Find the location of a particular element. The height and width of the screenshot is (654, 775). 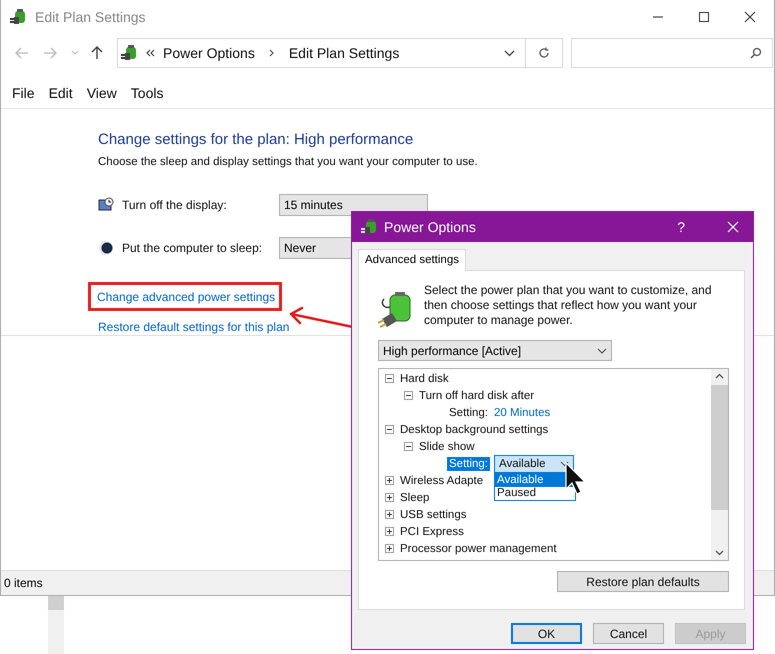

window-title: Edit Plan Settings is located at coordinates (90, 17).